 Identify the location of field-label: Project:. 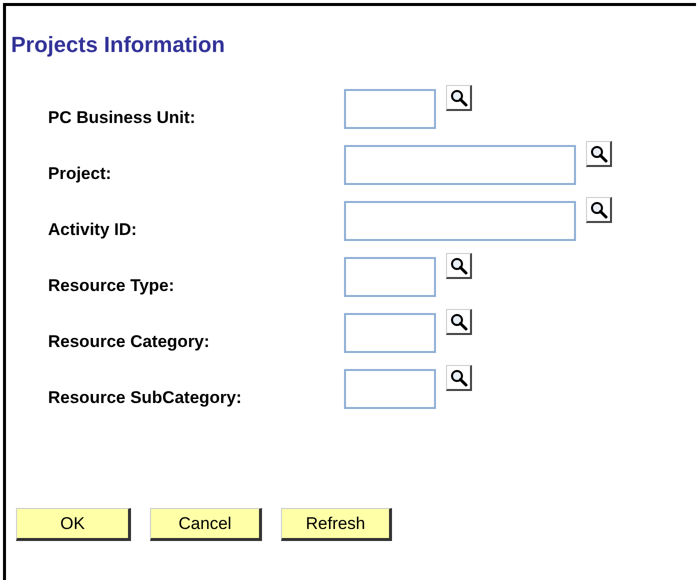
(79, 174).